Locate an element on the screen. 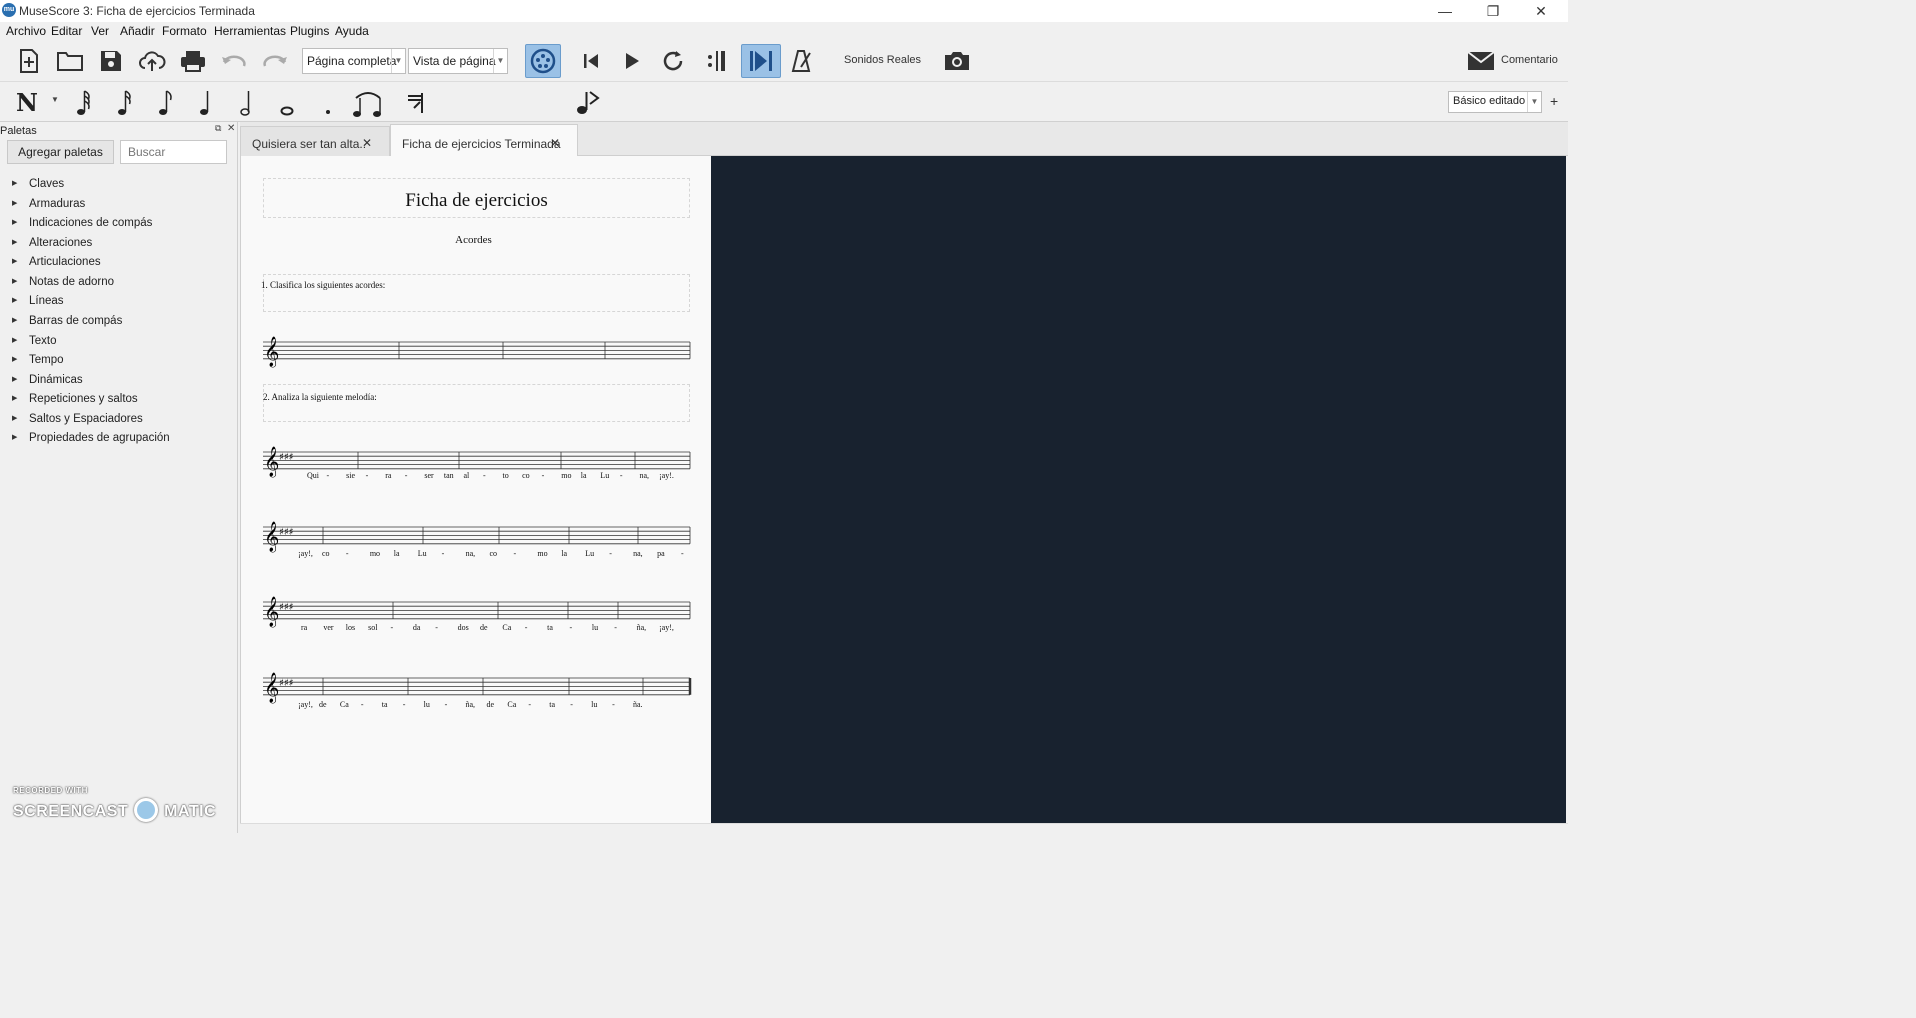  lyric-syllable: da is located at coordinates (417, 627).